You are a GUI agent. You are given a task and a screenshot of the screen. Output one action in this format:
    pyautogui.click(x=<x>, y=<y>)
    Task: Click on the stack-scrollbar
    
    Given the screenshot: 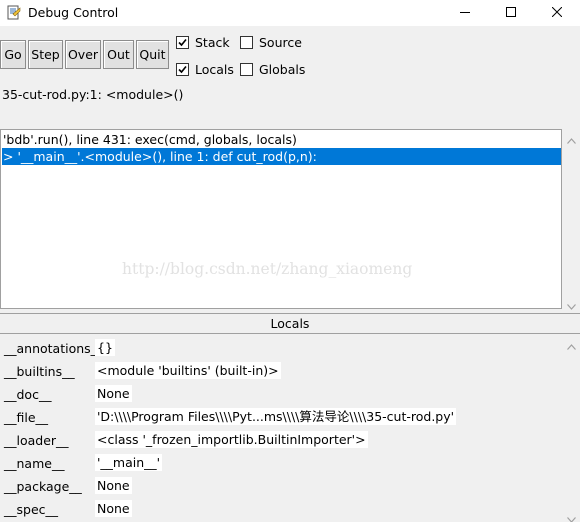 What is the action you would take?
    pyautogui.click(x=571, y=219)
    